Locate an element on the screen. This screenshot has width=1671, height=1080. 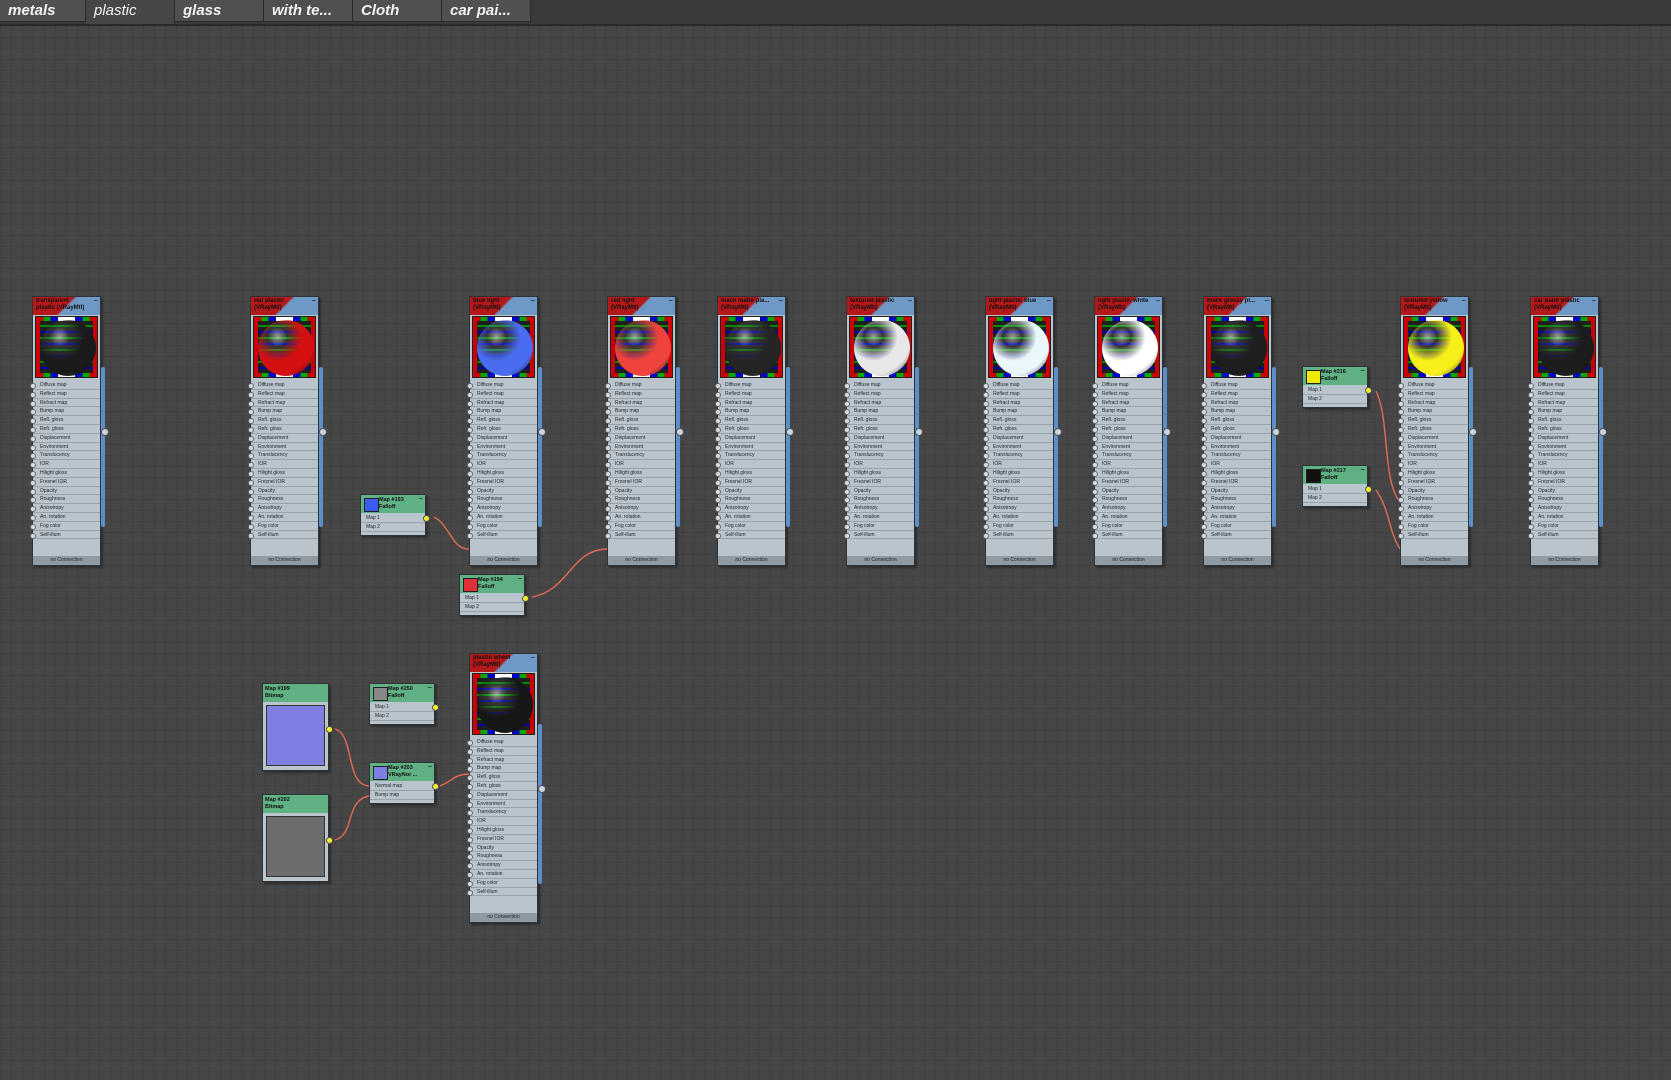
material-header: textured yellow (VRayMtl) − is located at coordinates (1434, 306).